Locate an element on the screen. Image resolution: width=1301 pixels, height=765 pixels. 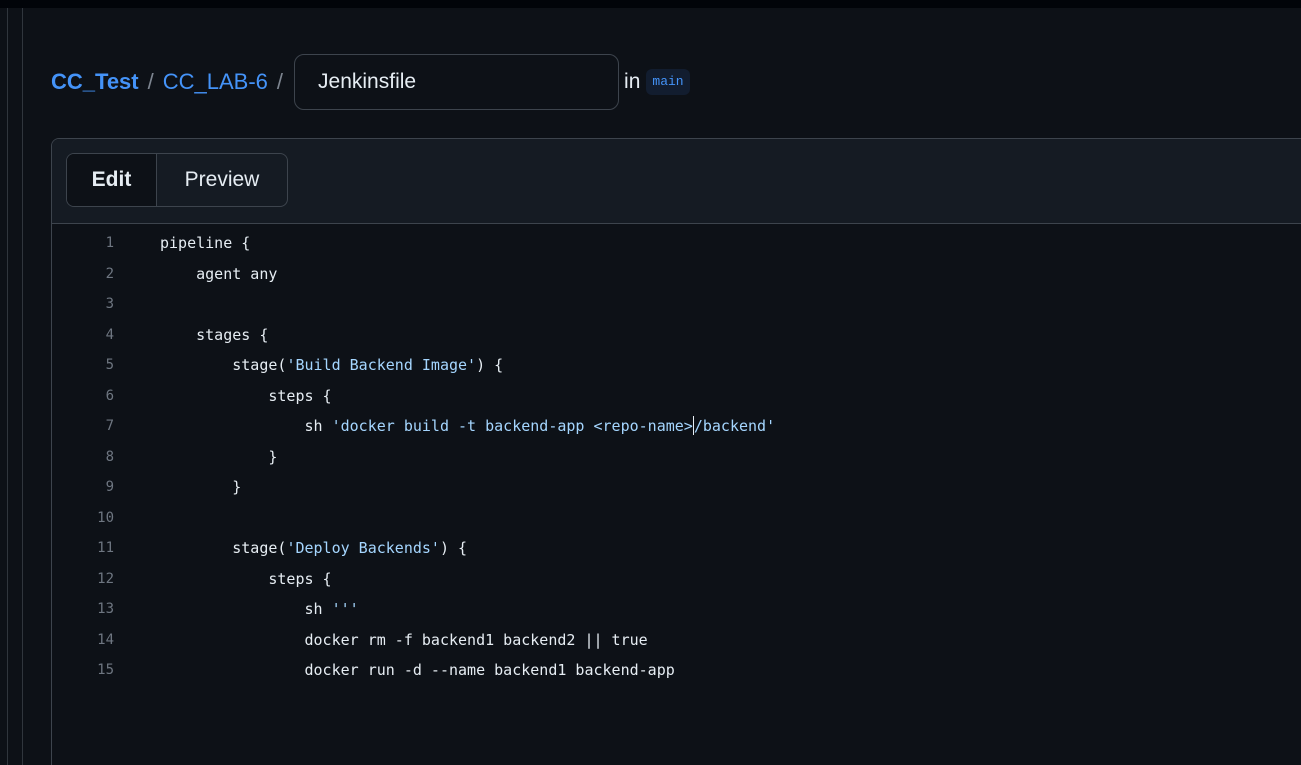
code-line: 4 stages { is located at coordinates (676, 335).